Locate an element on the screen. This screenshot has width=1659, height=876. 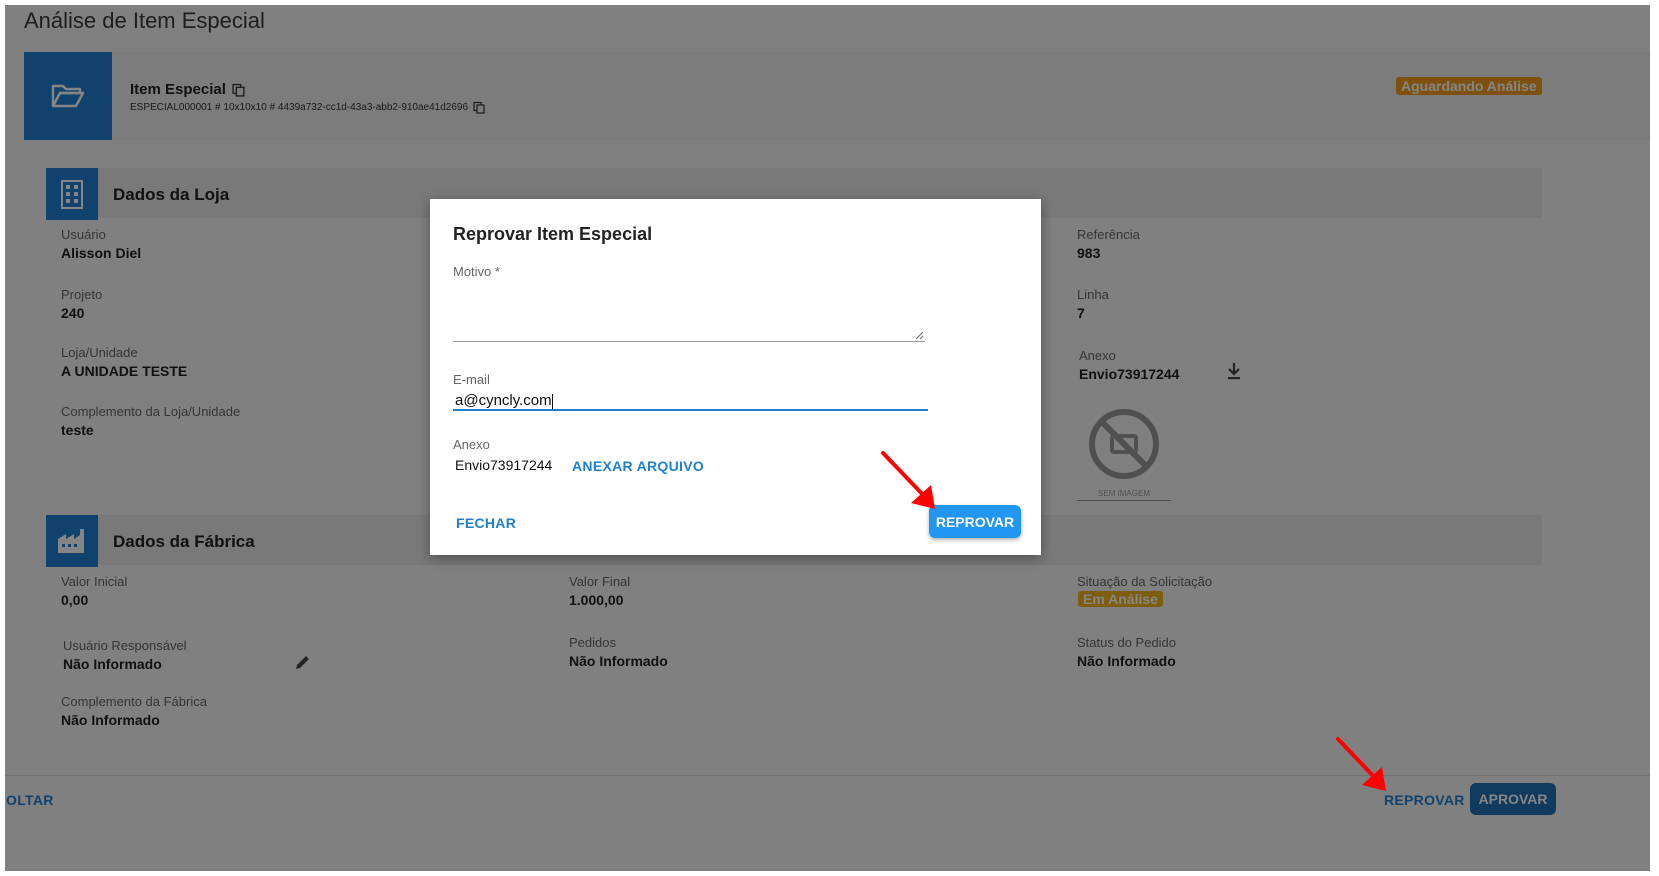
motivo-textarea is located at coordinates (690, 313).